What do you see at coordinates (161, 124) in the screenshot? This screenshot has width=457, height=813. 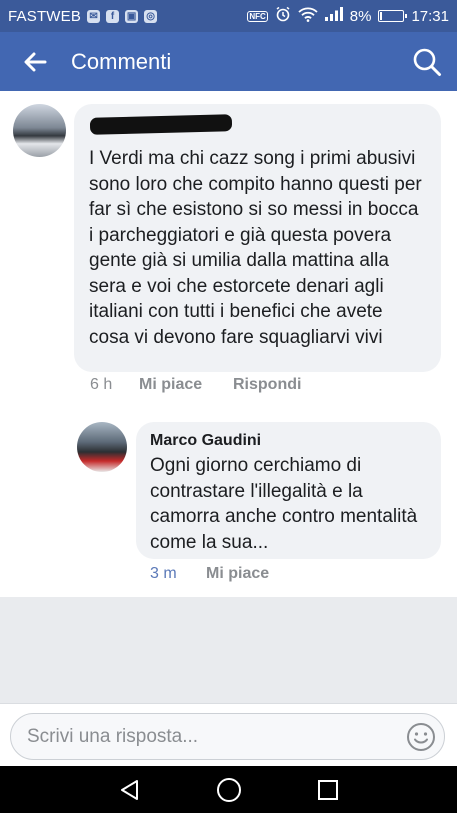 I see `redacted-author-name` at bounding box center [161, 124].